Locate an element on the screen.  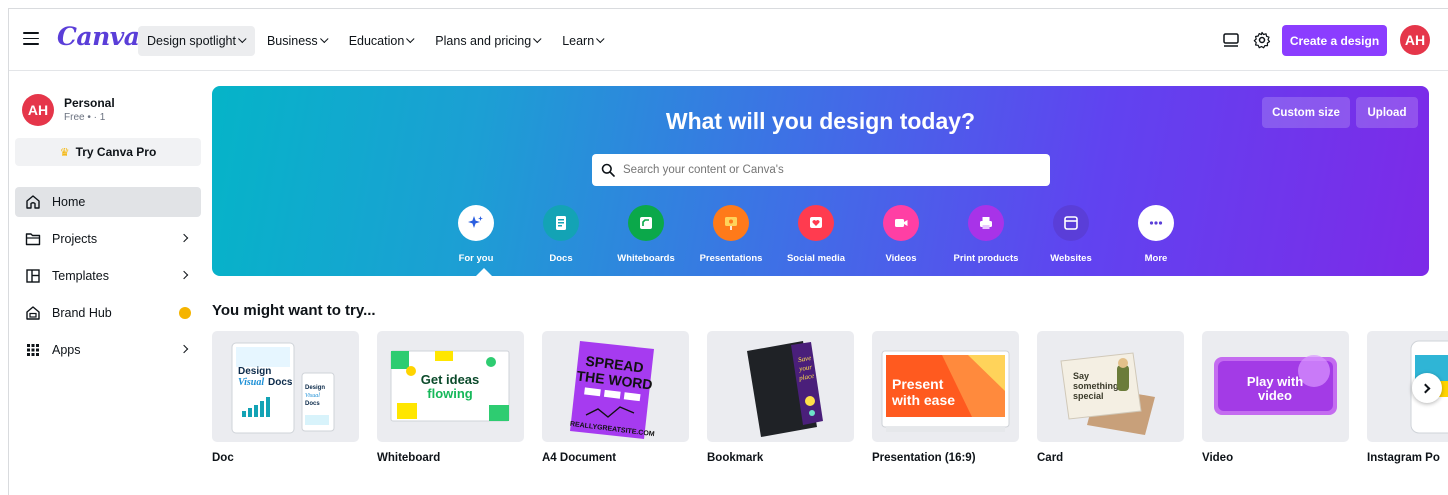
hamburger-menu-icon is located at coordinates (31, 39).